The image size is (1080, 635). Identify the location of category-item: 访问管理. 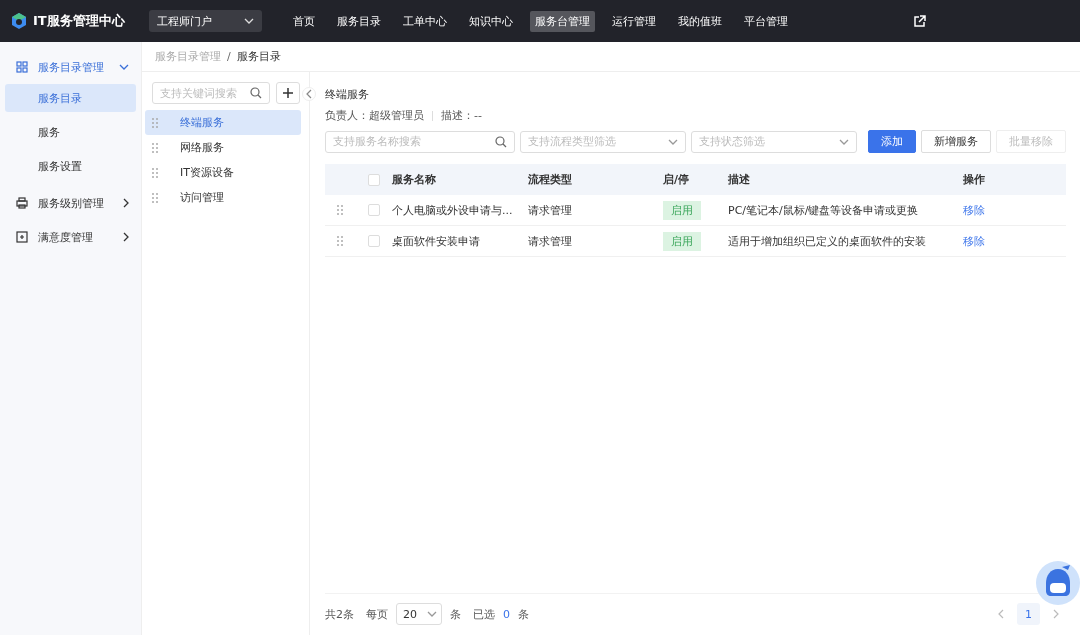
(223, 197).